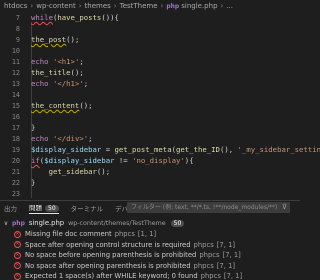 Image resolution: width=320 pixels, height=280 pixels. Describe the element at coordinates (66, 149) in the screenshot. I see `code-token: $display_sidebar` at that location.